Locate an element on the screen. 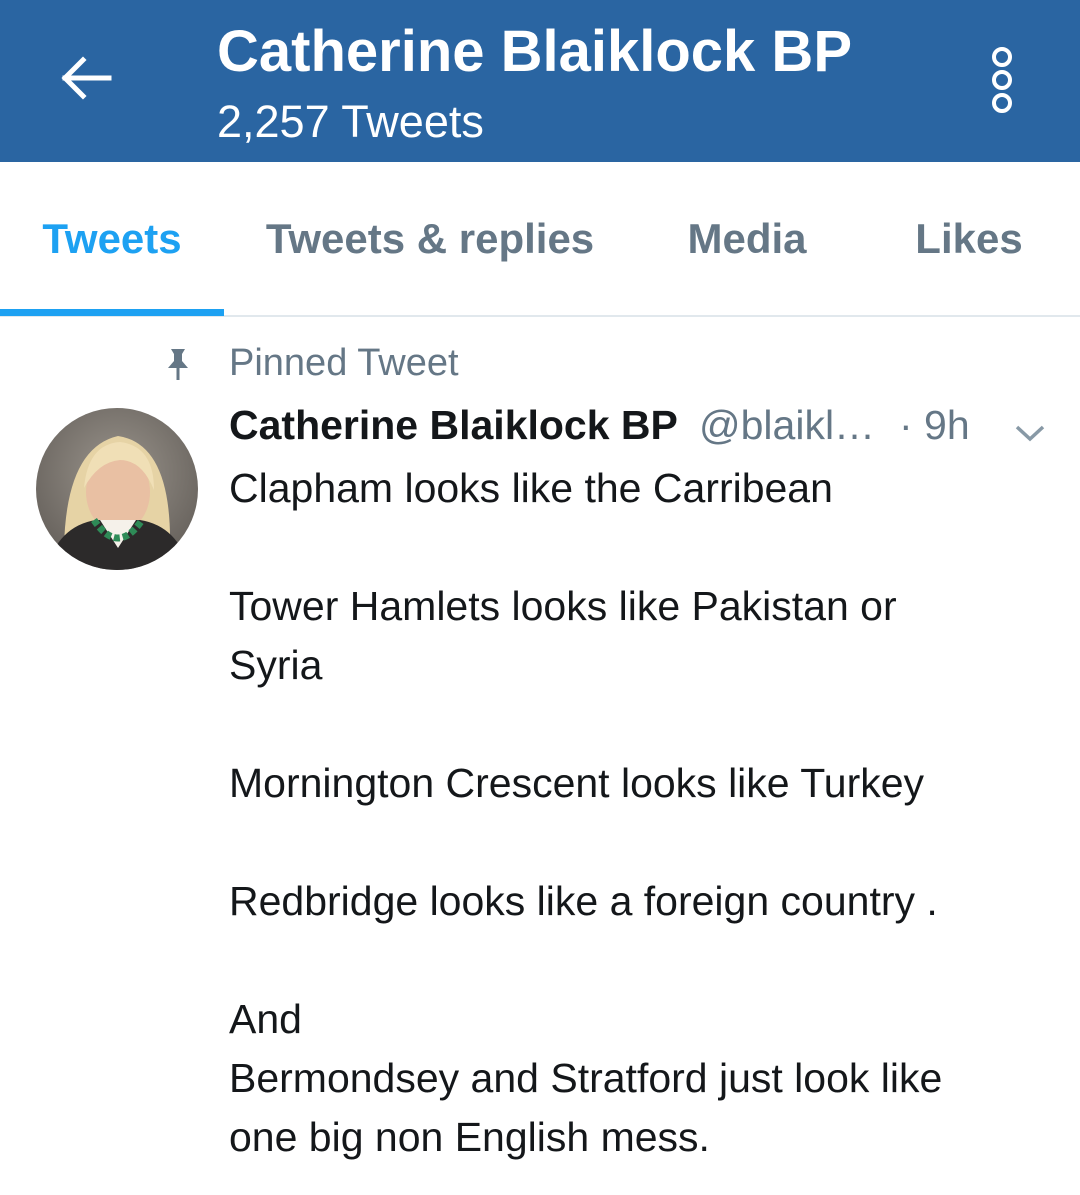  active-tab-indicator is located at coordinates (112, 312).